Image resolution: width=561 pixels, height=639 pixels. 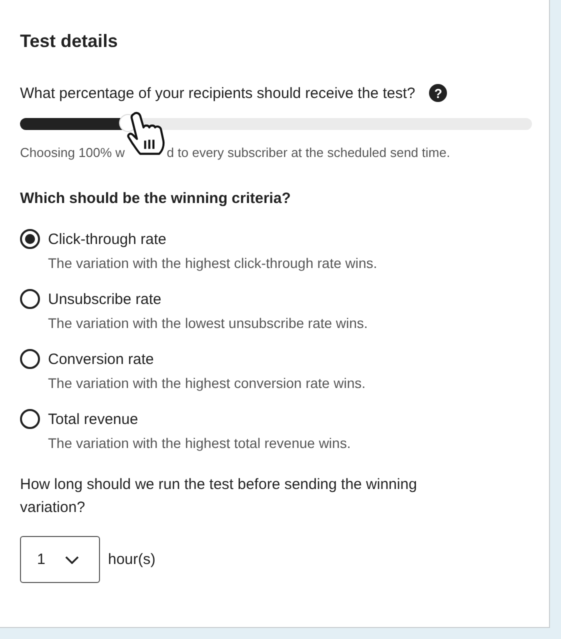 What do you see at coordinates (274, 359) in the screenshot?
I see `radio-option: Conversion rate` at bounding box center [274, 359].